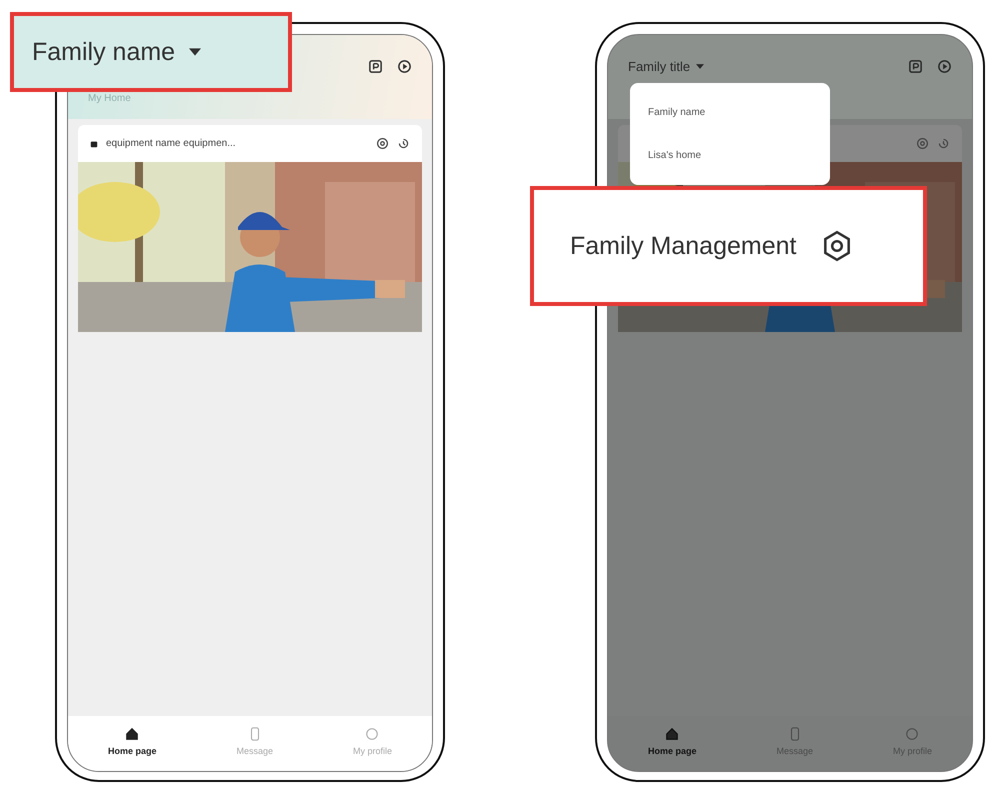 The height and width of the screenshot is (785, 989). I want to click on menu-item: Family name, so click(730, 112).